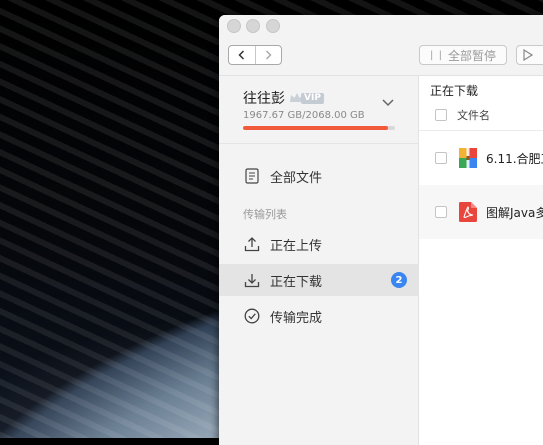 Image resolution: width=543 pixels, height=445 pixels. I want to click on username-row: 往往彭 VIP, so click(323, 98).